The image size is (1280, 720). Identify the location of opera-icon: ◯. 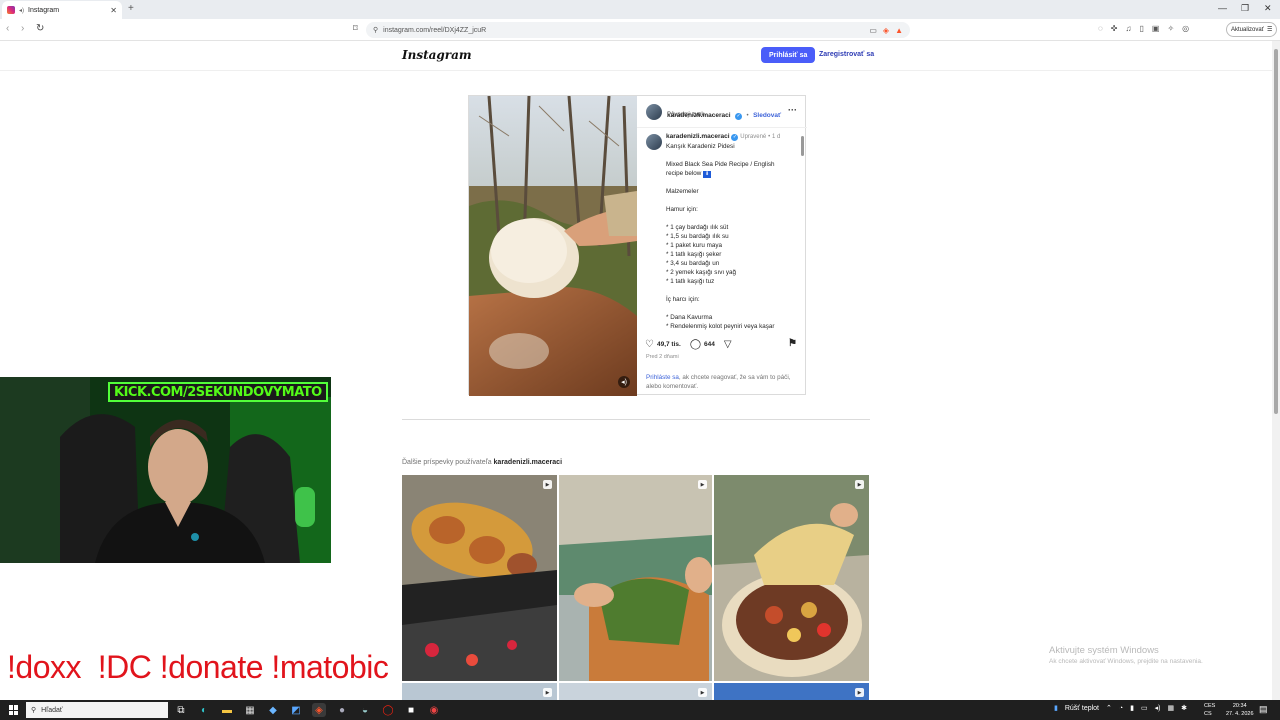
(388, 710).